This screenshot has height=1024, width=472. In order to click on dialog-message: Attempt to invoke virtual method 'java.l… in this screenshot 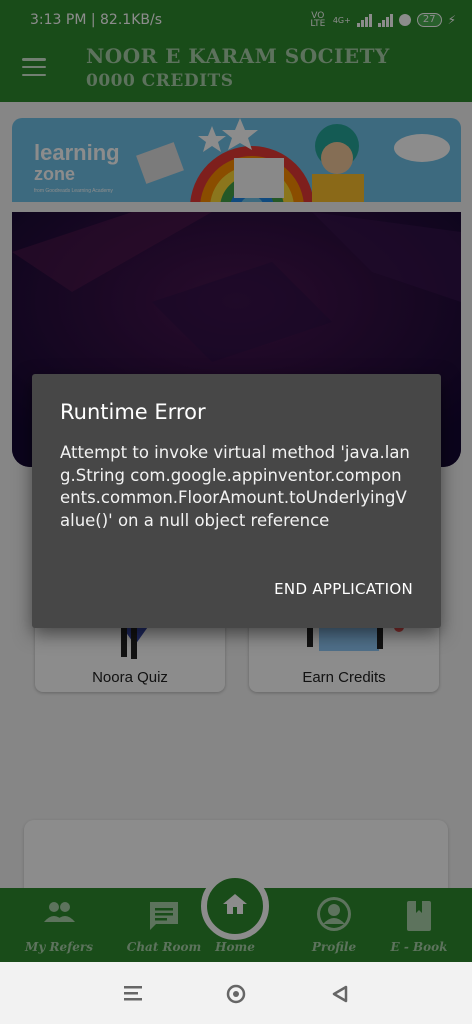, I will do `click(235, 486)`.